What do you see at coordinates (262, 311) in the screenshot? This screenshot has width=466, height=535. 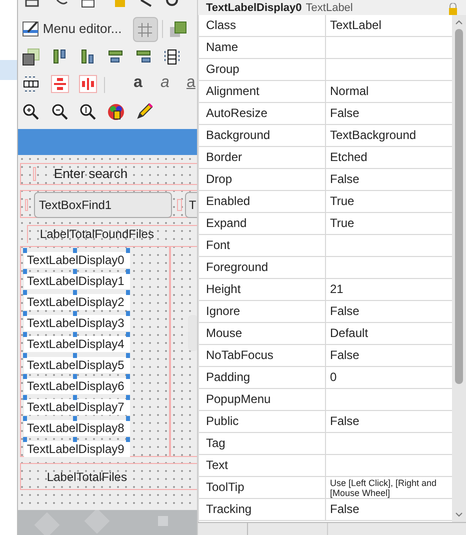 I see `property-name: Ignore` at bounding box center [262, 311].